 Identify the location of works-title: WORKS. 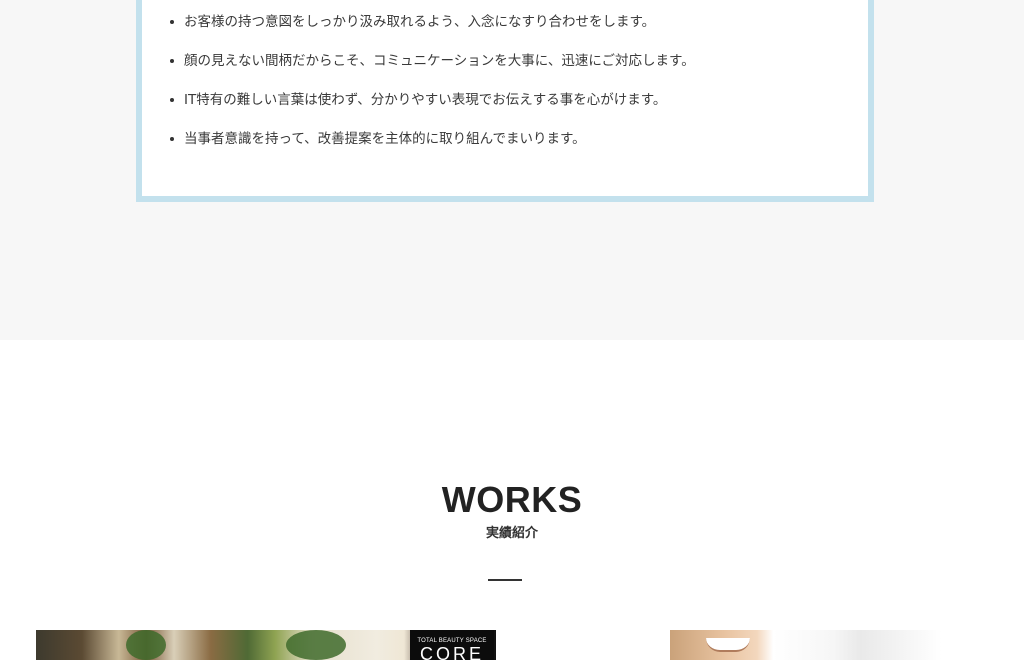
(512, 499).